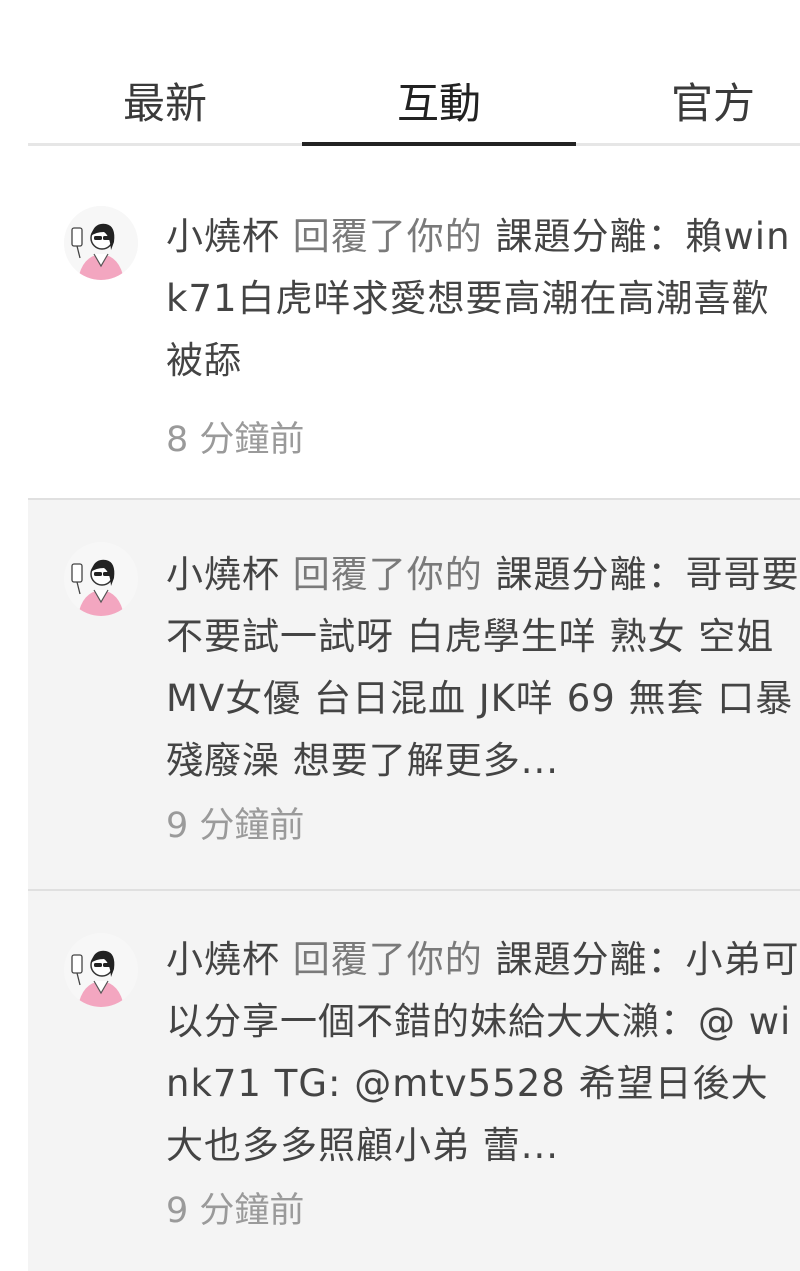 The image size is (800, 1271). Describe the element at coordinates (235, 440) in the screenshot. I see `timestamp: 8 分鐘前` at that location.